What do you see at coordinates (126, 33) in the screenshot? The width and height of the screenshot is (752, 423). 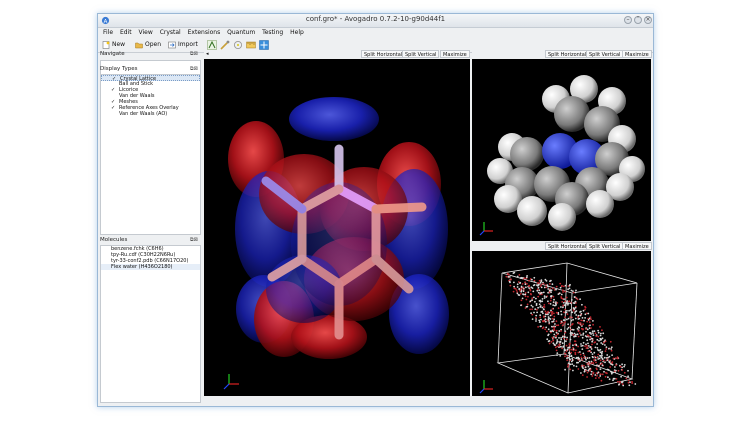 I see `menu-edit: Edit` at bounding box center [126, 33].